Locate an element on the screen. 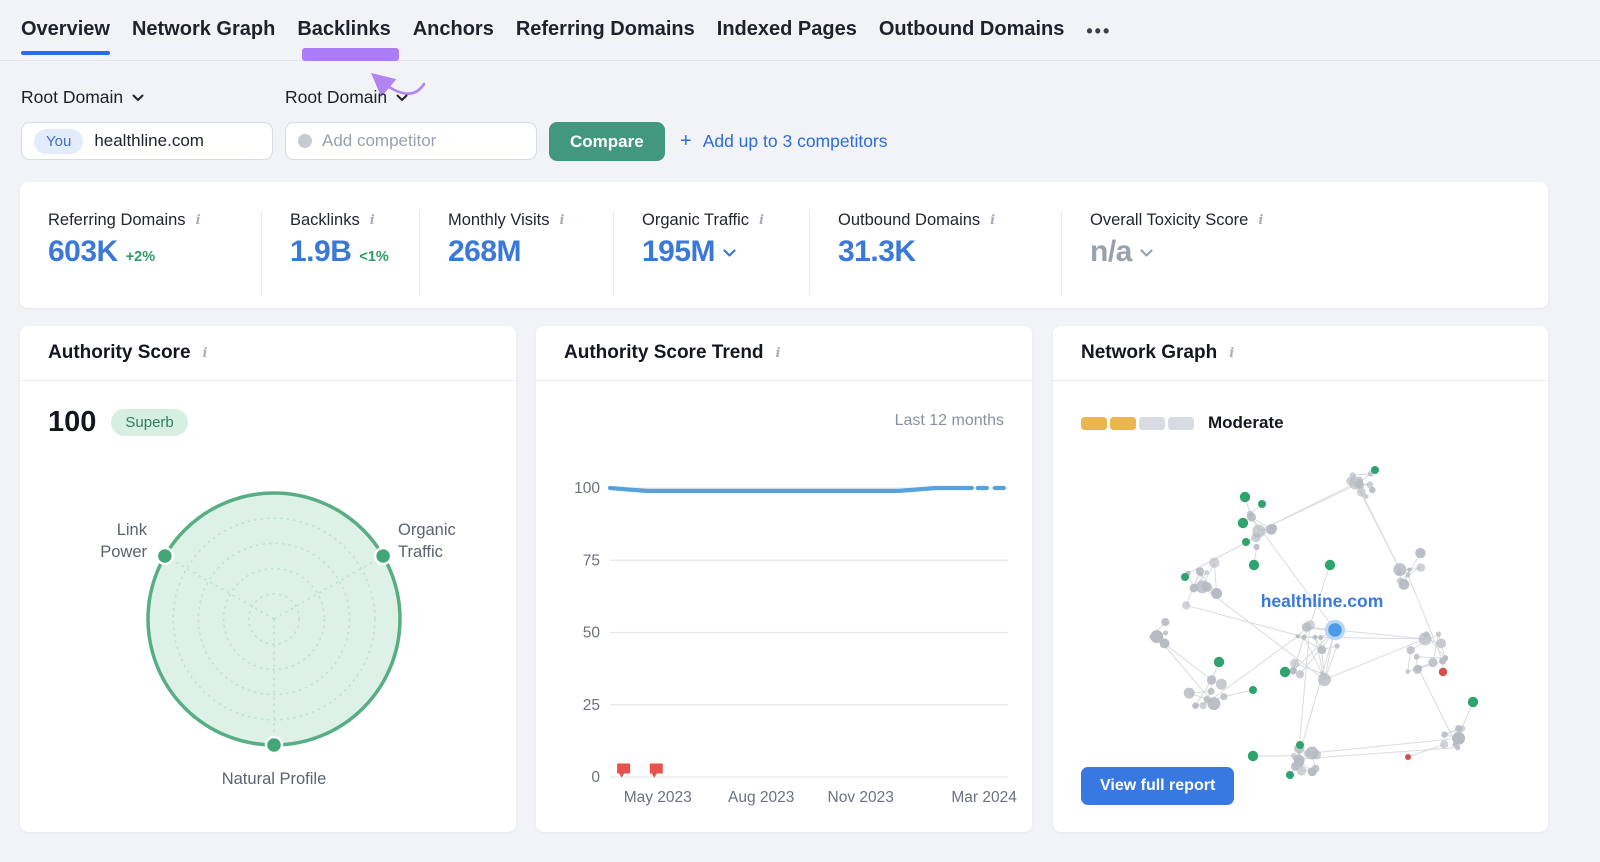 The image size is (1600, 862). network-graph-visualization: healthline.com is located at coordinates (1301, 626).